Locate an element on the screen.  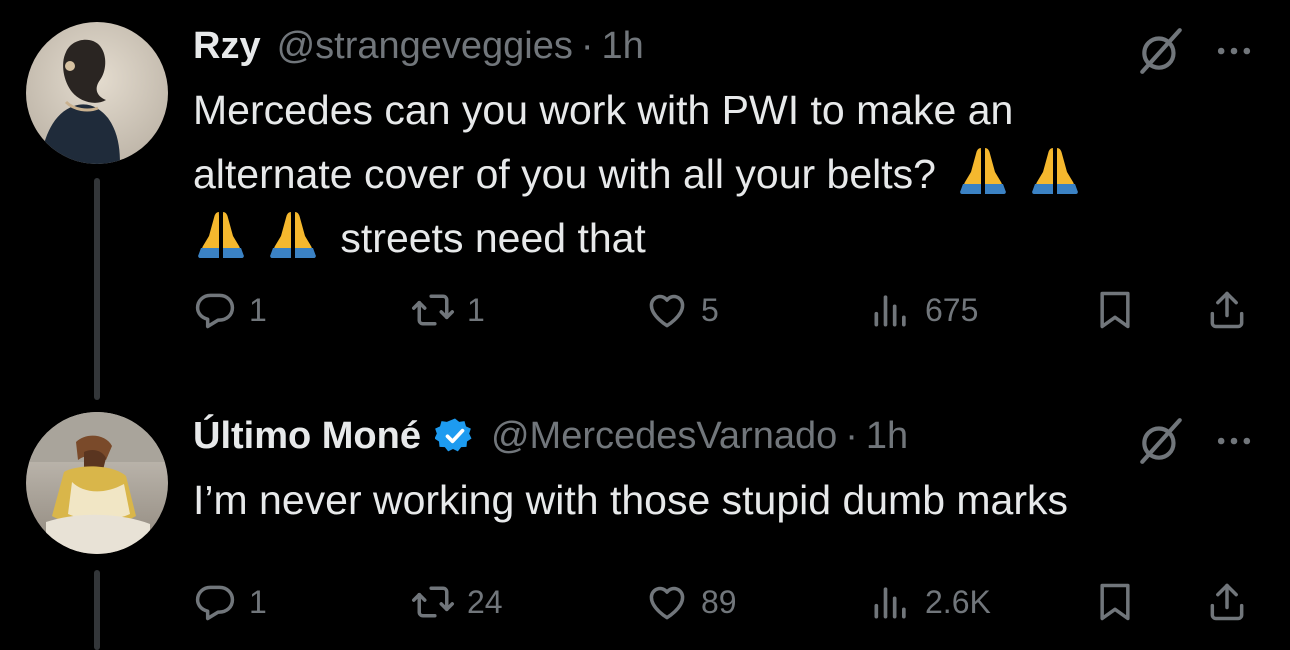
tweet-actions: 1 1 5 675 is located at coordinates (724, 310).